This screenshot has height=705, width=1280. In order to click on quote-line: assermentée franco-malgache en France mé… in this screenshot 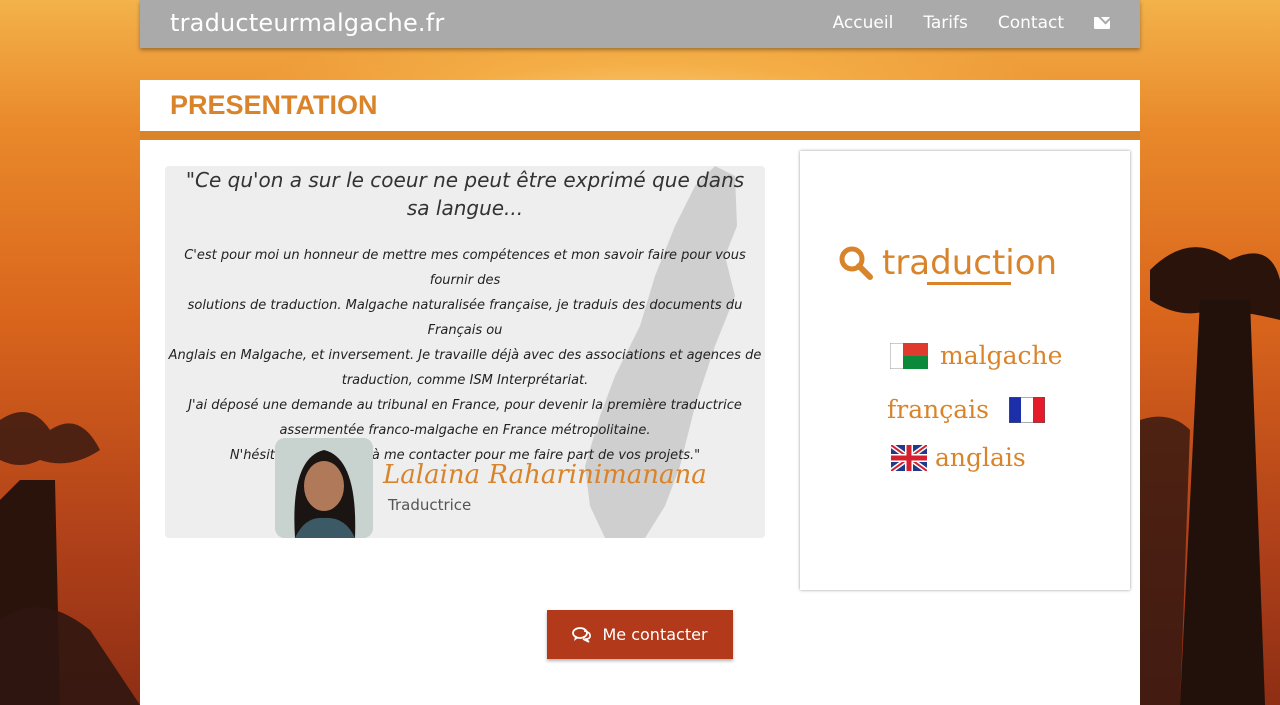, I will do `click(465, 430)`.